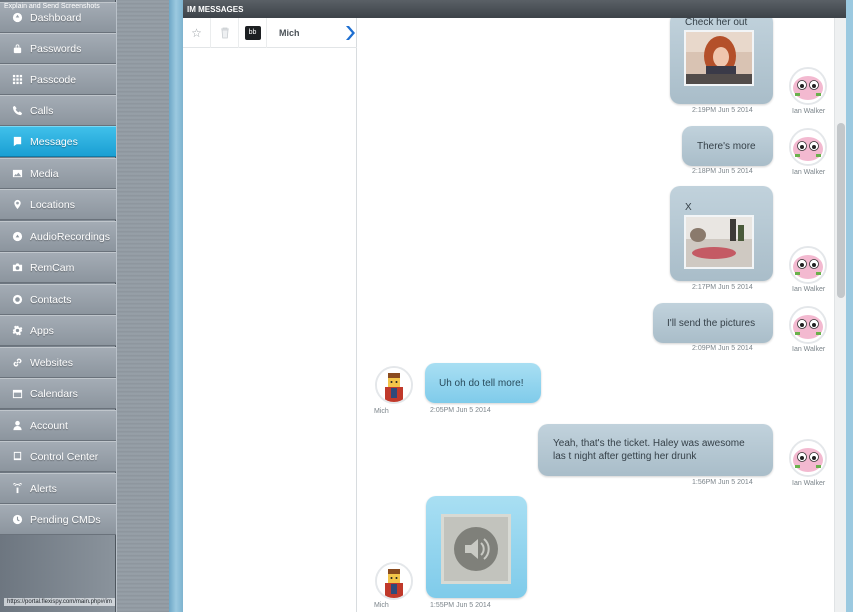  Describe the element at coordinates (64, 456) in the screenshot. I see `sidebar-item-label: Control Center` at that location.